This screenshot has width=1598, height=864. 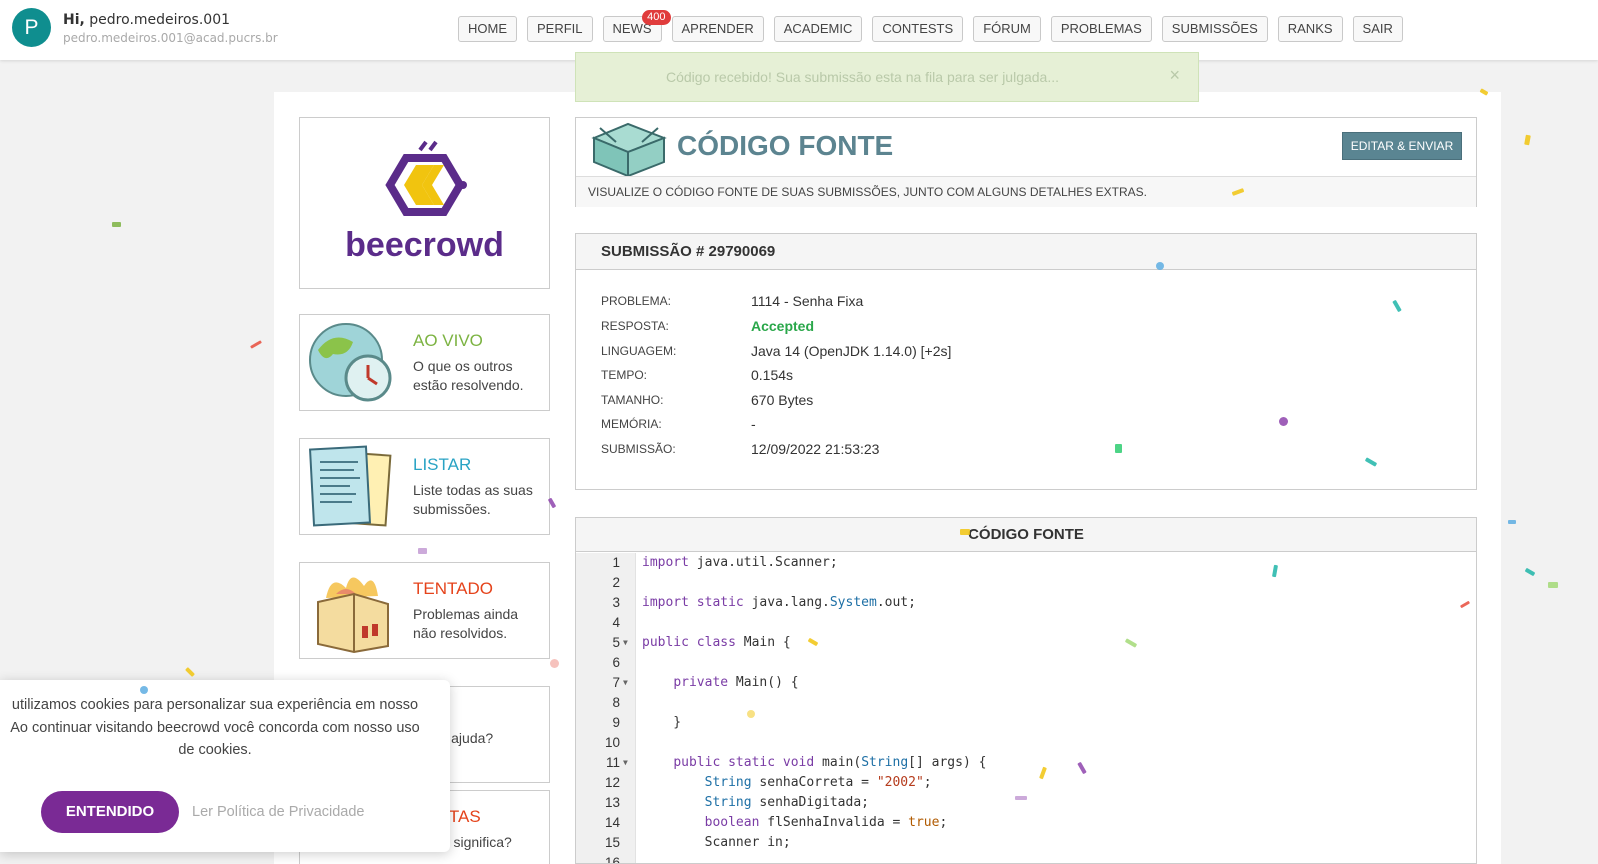 What do you see at coordinates (1026, 858) in the screenshot?
I see `code-line: 16` at bounding box center [1026, 858].